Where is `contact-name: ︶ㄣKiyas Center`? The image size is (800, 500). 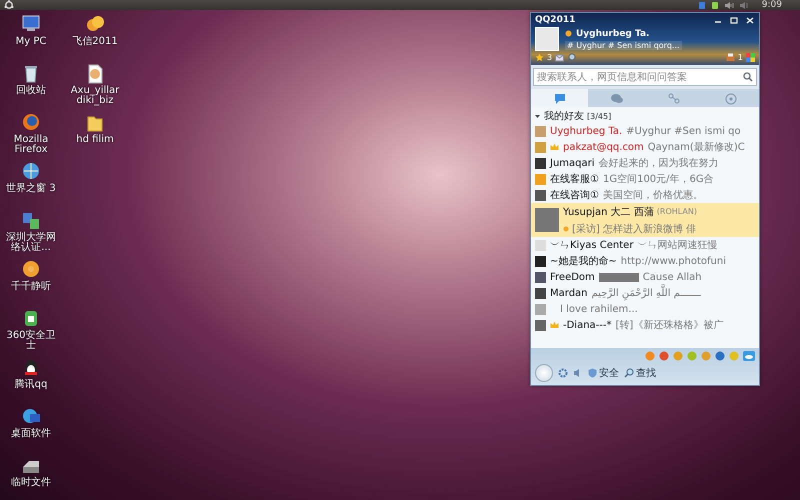
contact-name: ︶ㄣKiyas Center is located at coordinates (592, 245).